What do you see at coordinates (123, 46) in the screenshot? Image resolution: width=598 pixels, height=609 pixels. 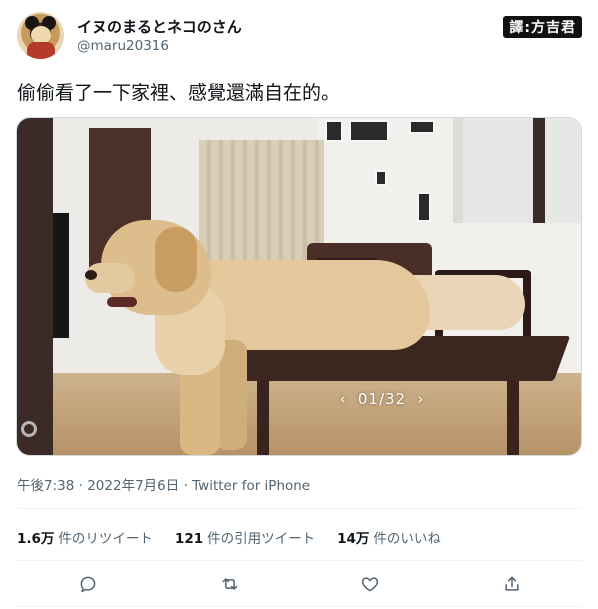 I see `user-handle: @maru20316` at bounding box center [123, 46].